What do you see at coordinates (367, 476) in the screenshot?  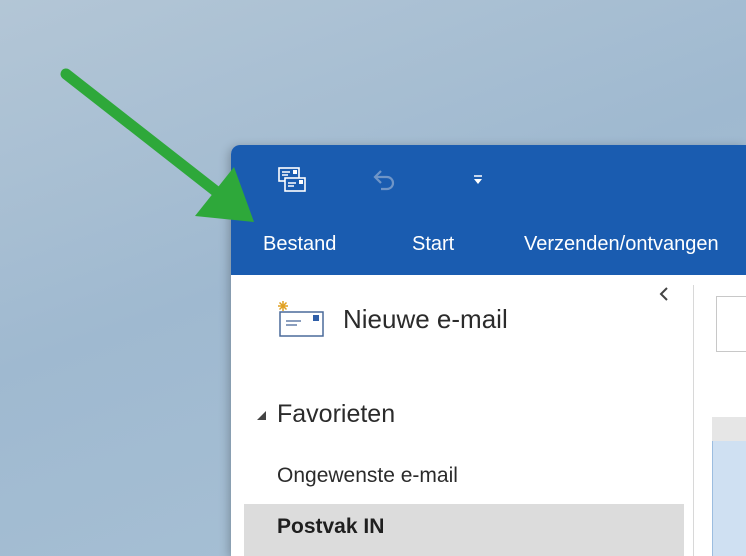 I see `folder-item-junk: Ongewenste e-mail` at bounding box center [367, 476].